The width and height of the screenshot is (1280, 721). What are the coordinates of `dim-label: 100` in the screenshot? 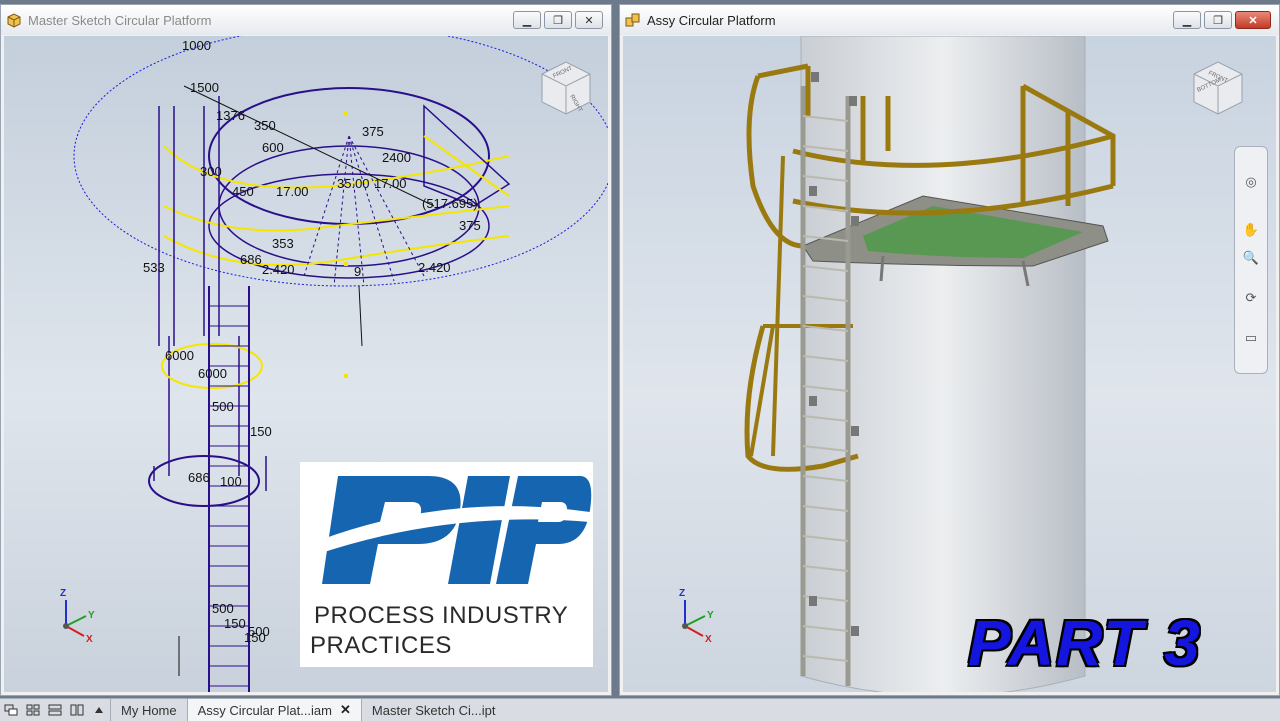 It's located at (231, 481).